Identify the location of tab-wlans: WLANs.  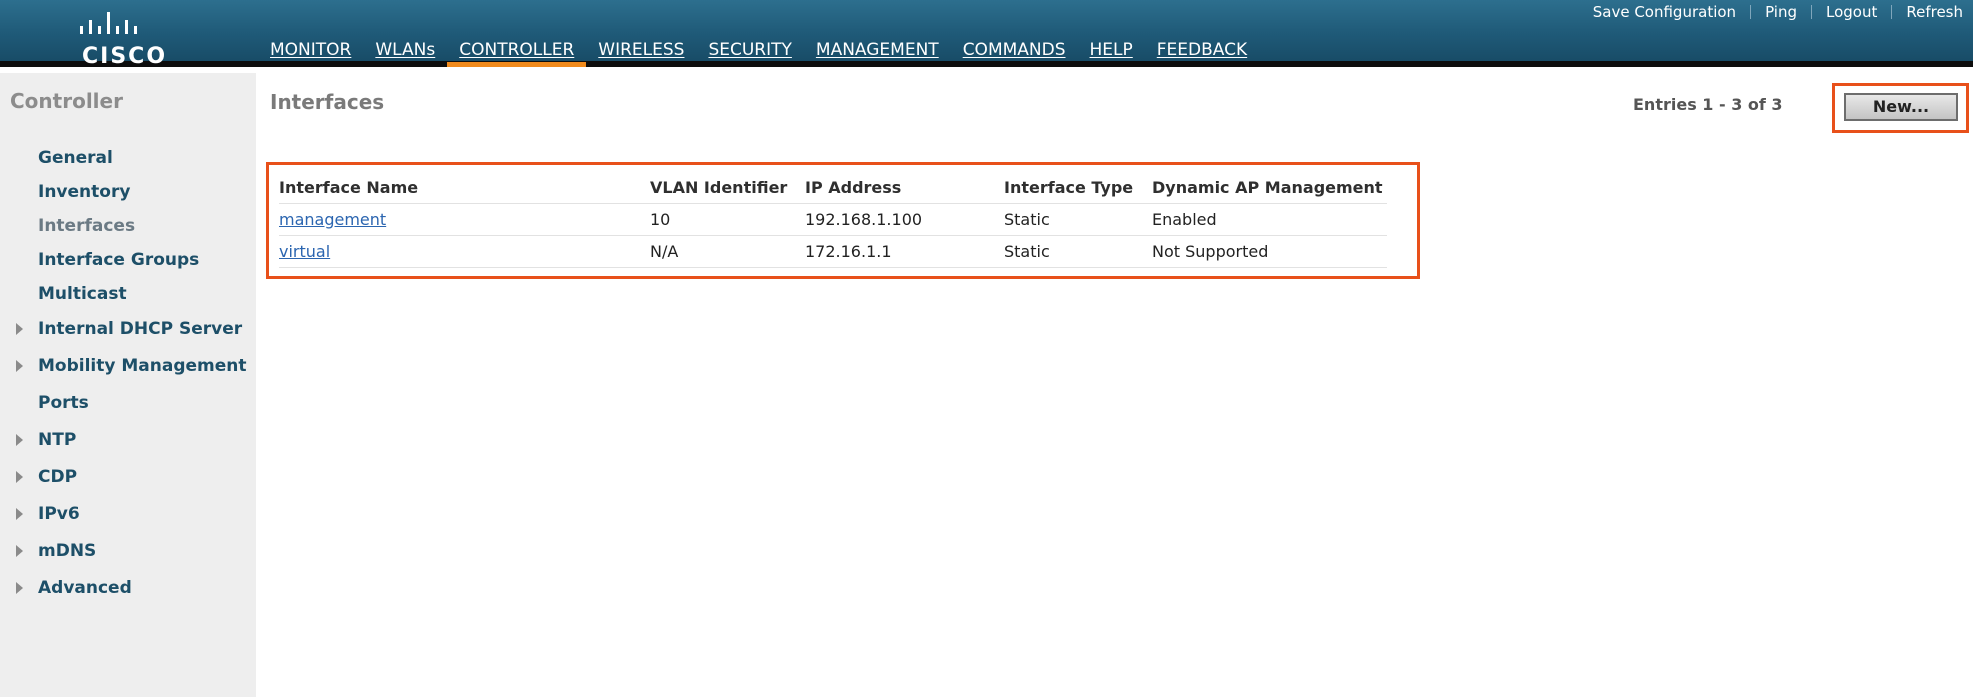
(405, 51).